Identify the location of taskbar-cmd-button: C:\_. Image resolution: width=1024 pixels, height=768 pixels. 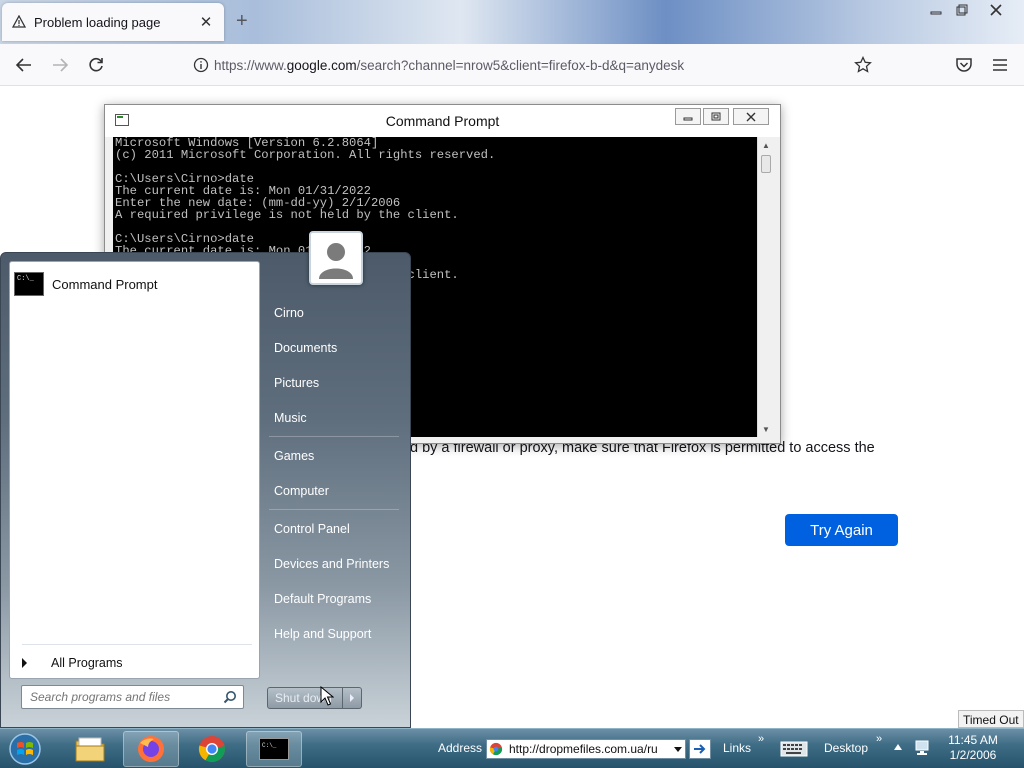
(274, 749).